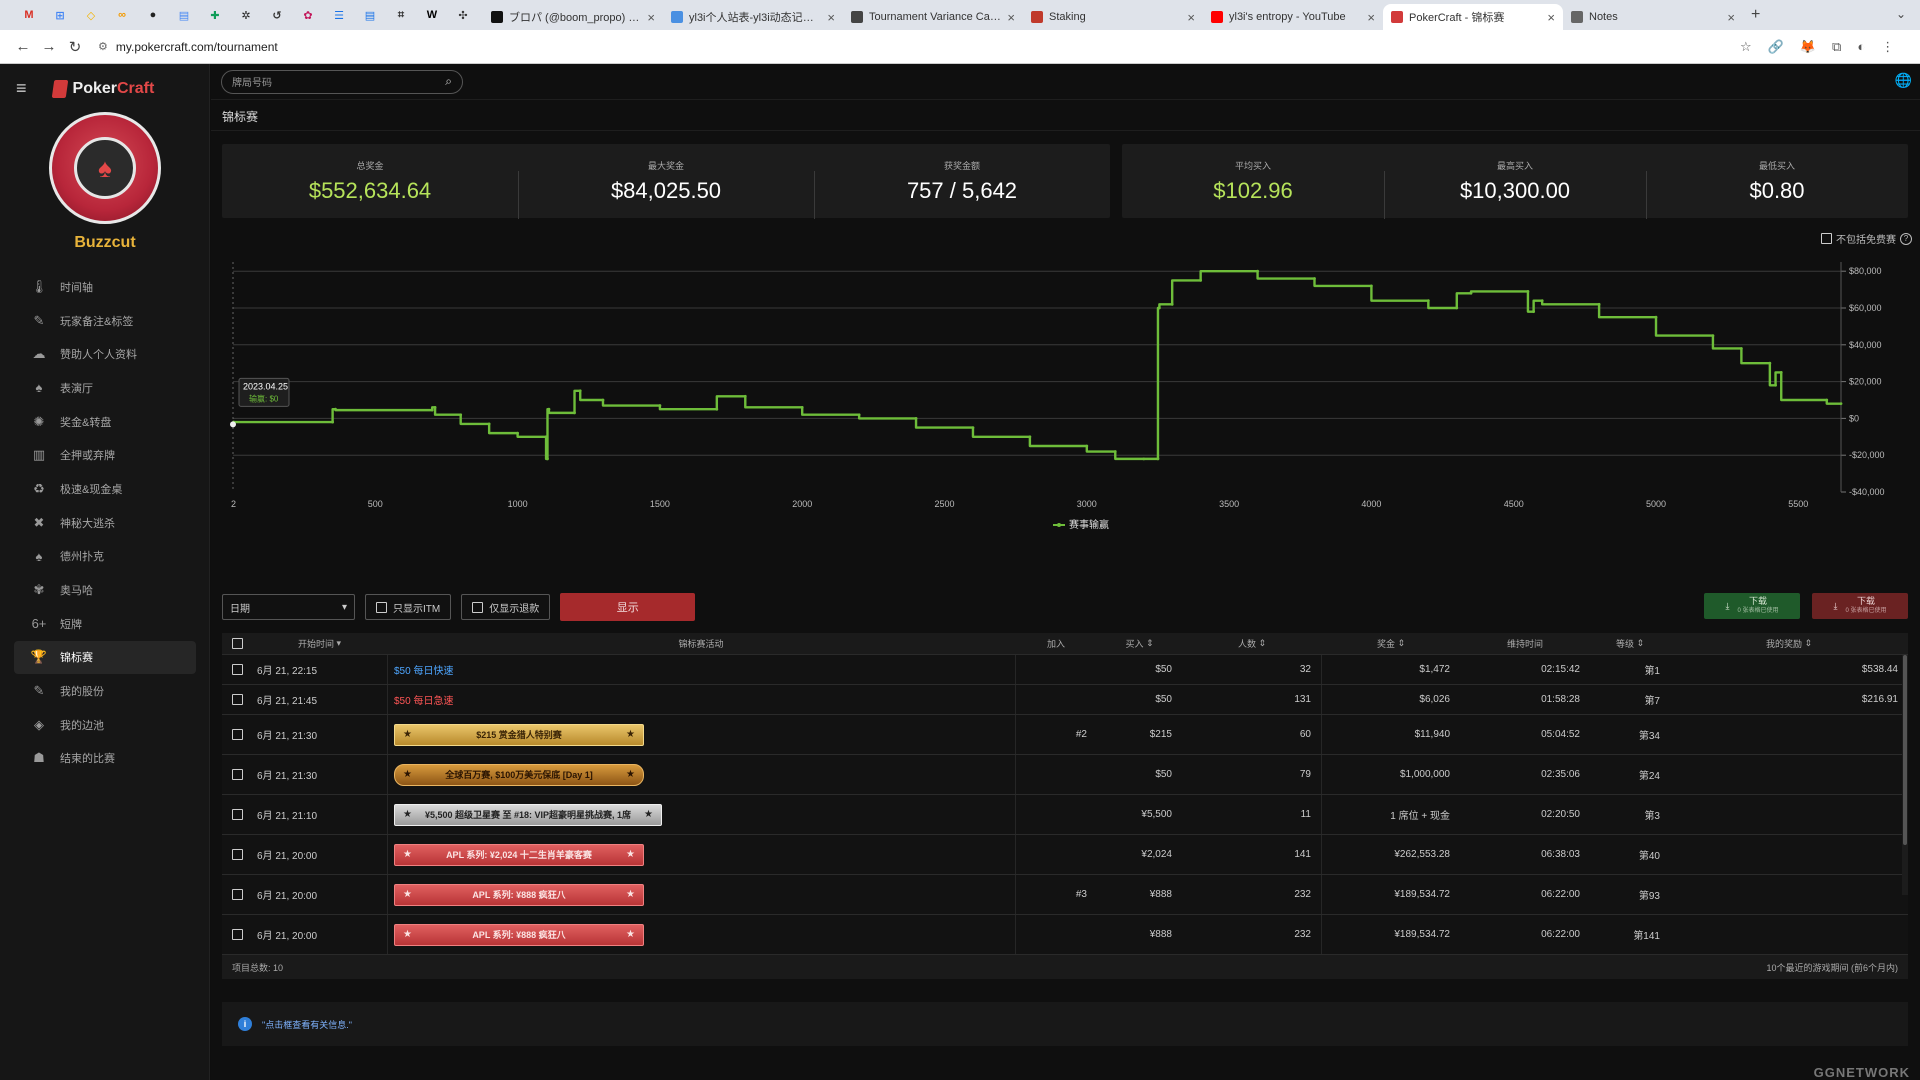 The image size is (1920, 1080). Describe the element at coordinates (23, 46) in the screenshot. I see `back-icon: ←` at that location.